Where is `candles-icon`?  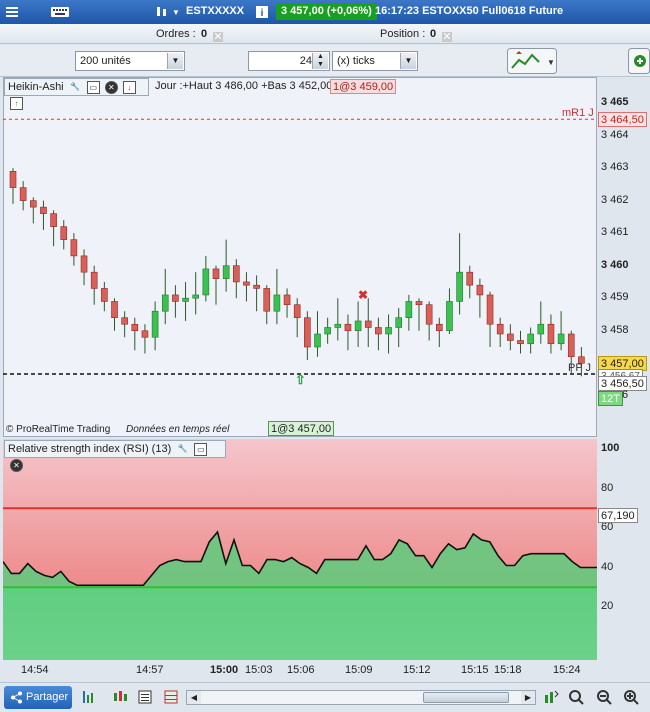 candles-icon is located at coordinates (120, 697).